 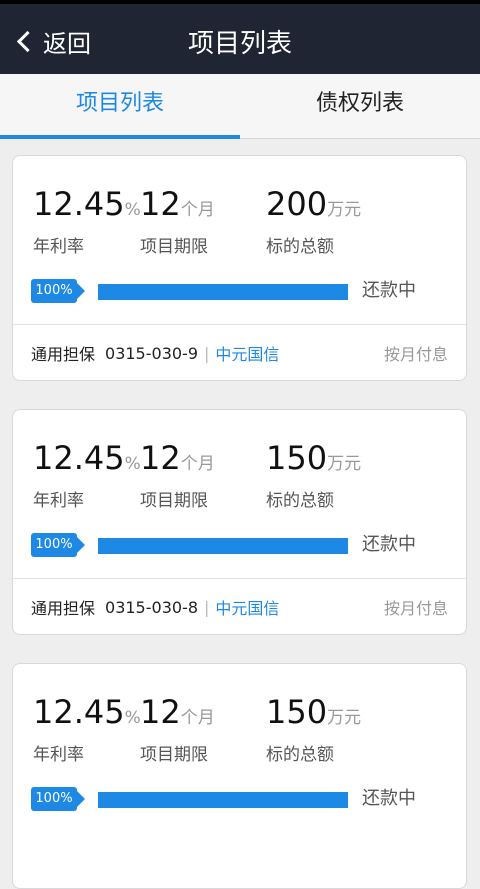 What do you see at coordinates (120, 137) in the screenshot?
I see `tab-indicator` at bounding box center [120, 137].